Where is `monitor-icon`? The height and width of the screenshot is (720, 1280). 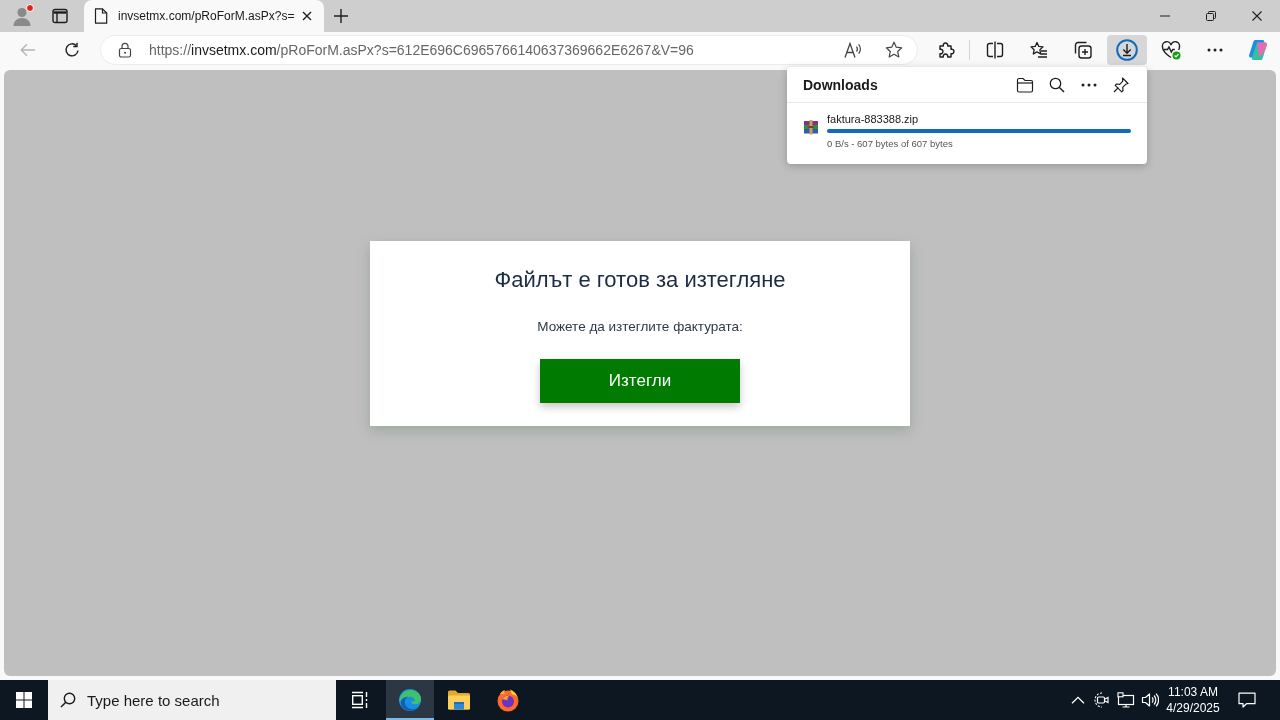 monitor-icon is located at coordinates (1126, 700).